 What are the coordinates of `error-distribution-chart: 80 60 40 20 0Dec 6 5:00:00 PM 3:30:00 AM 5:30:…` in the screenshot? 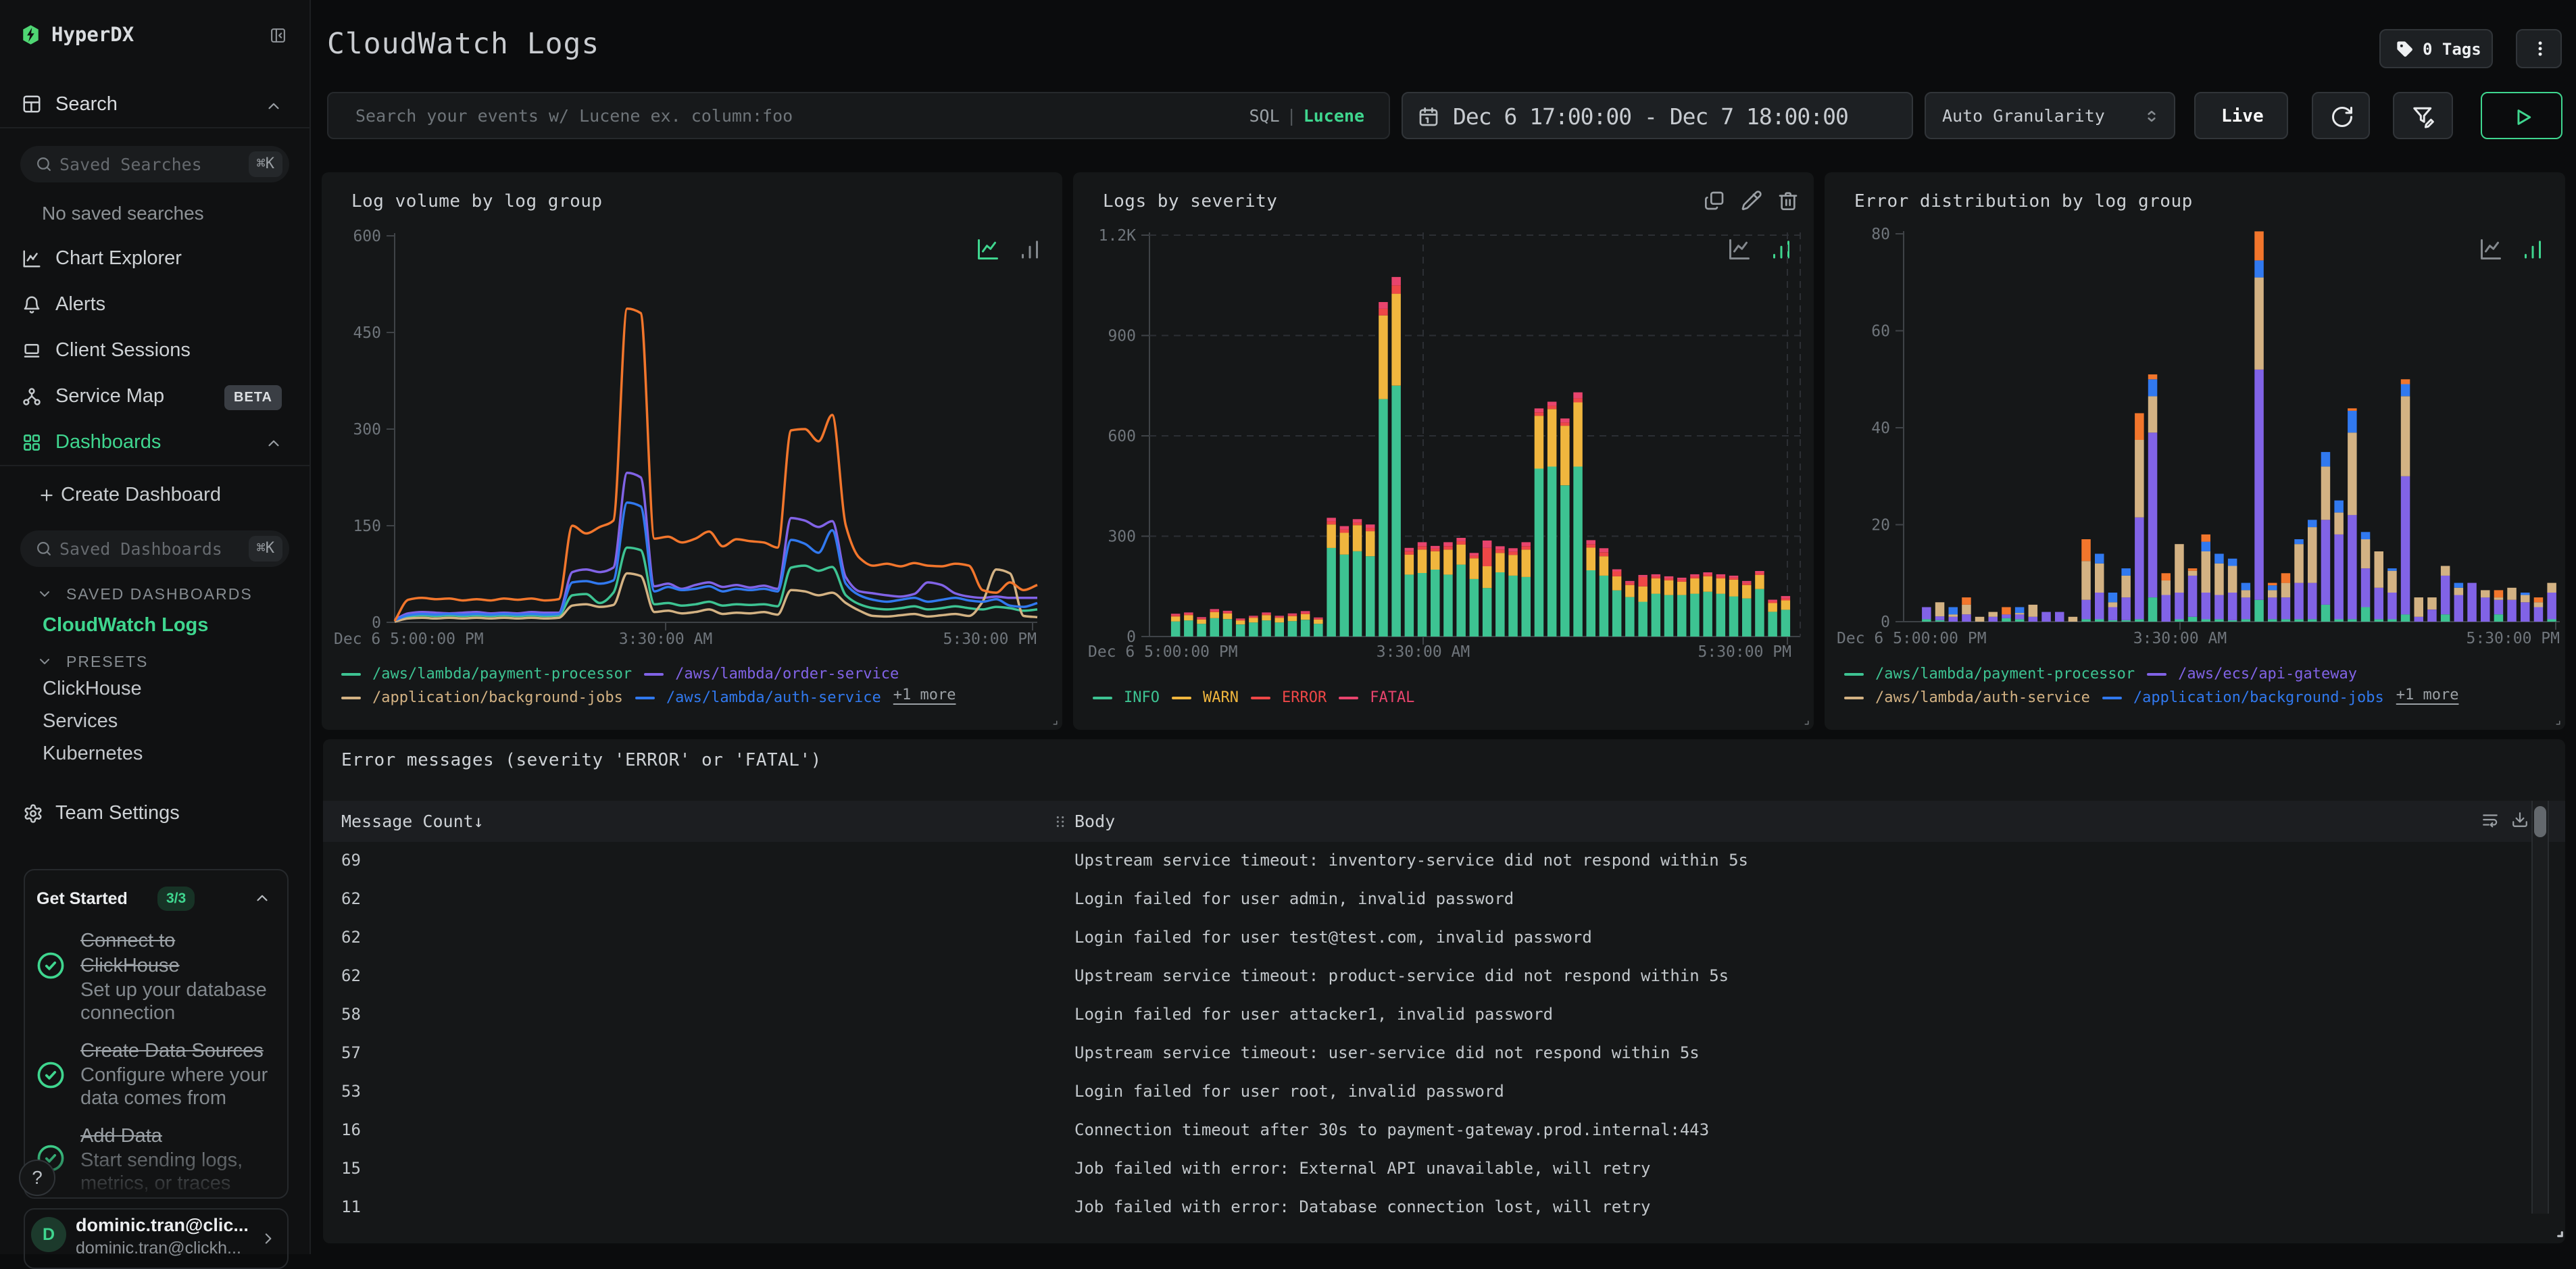 It's located at (2195, 451).